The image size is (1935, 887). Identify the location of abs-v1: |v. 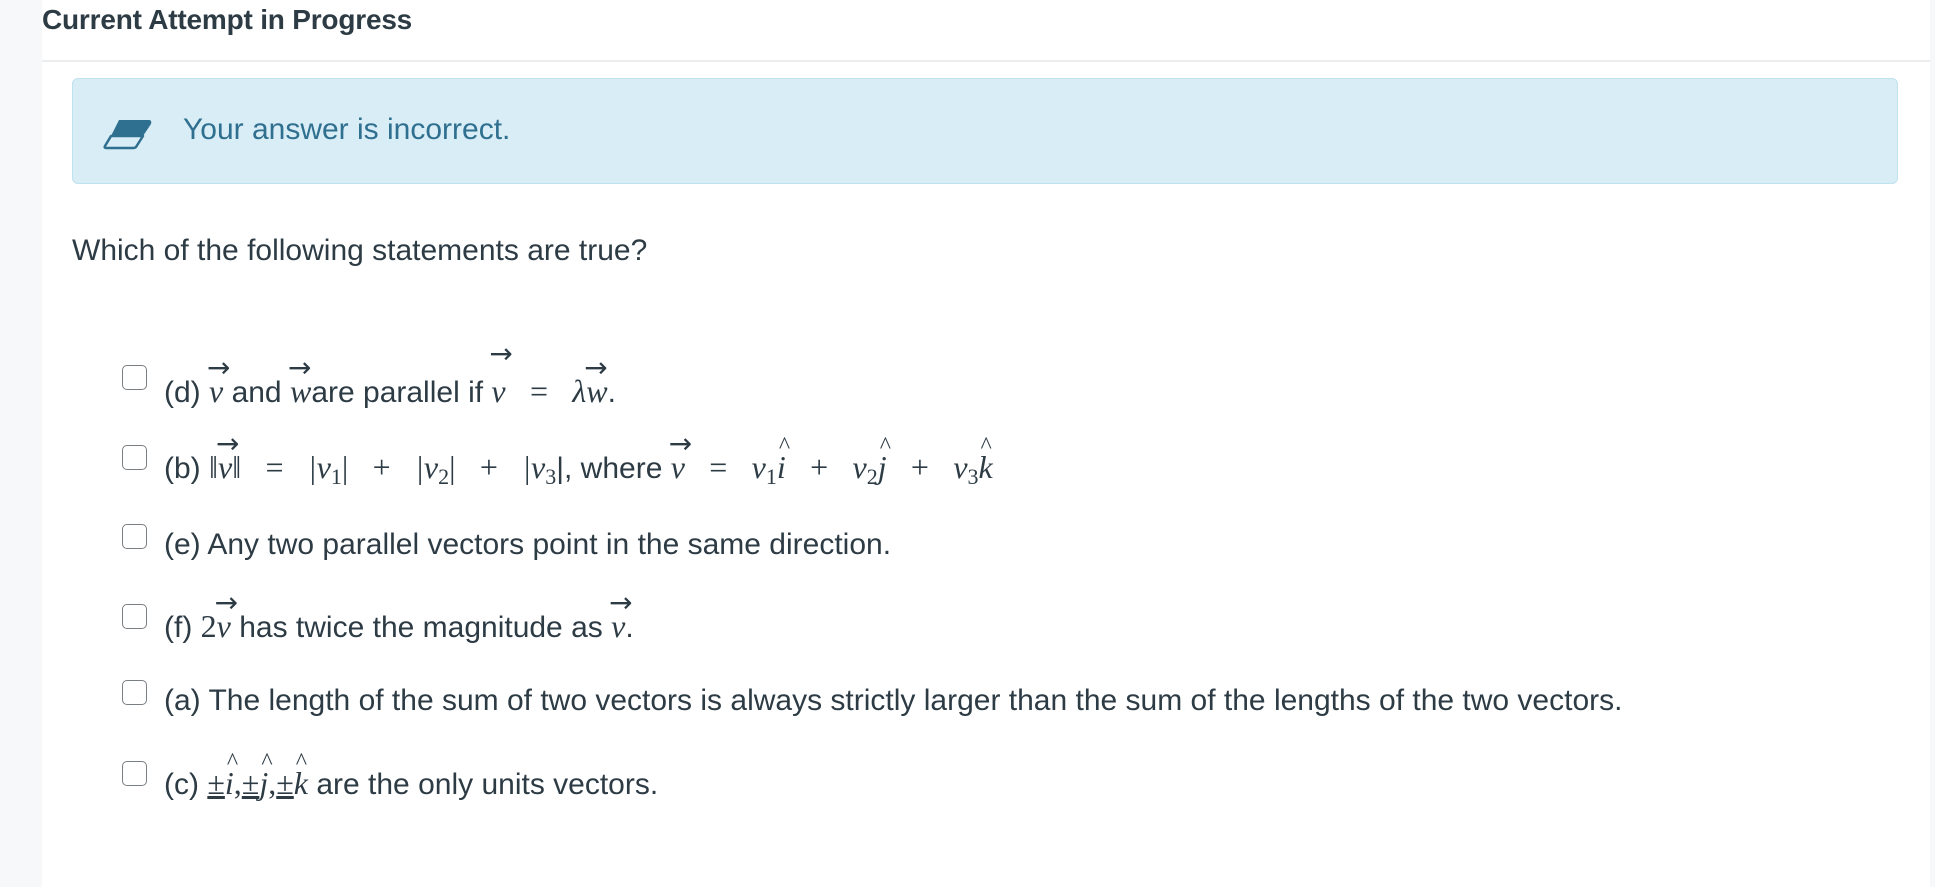
(319, 467).